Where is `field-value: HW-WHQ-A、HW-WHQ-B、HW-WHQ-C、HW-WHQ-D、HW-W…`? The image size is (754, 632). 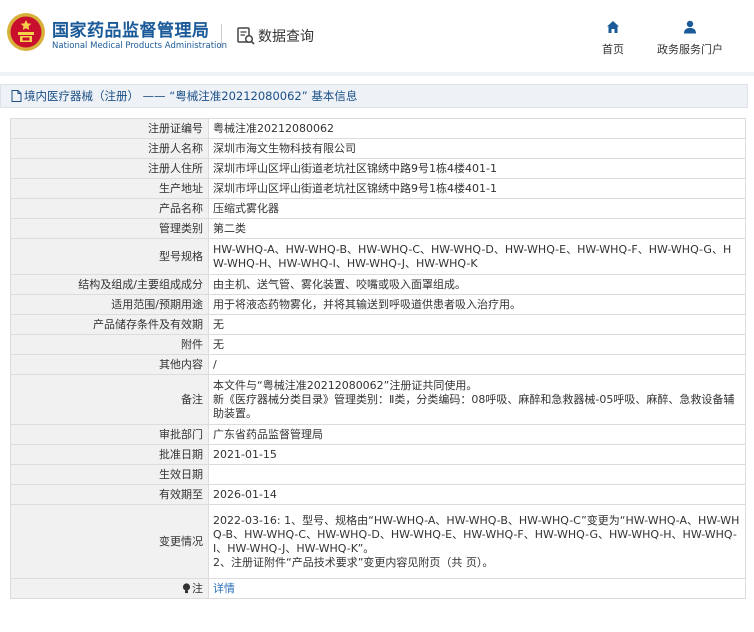
field-value: HW-WHQ-A、HW-WHQ-B、HW-WHQ-C、HW-WHQ-D、HW-W… is located at coordinates (477, 256).